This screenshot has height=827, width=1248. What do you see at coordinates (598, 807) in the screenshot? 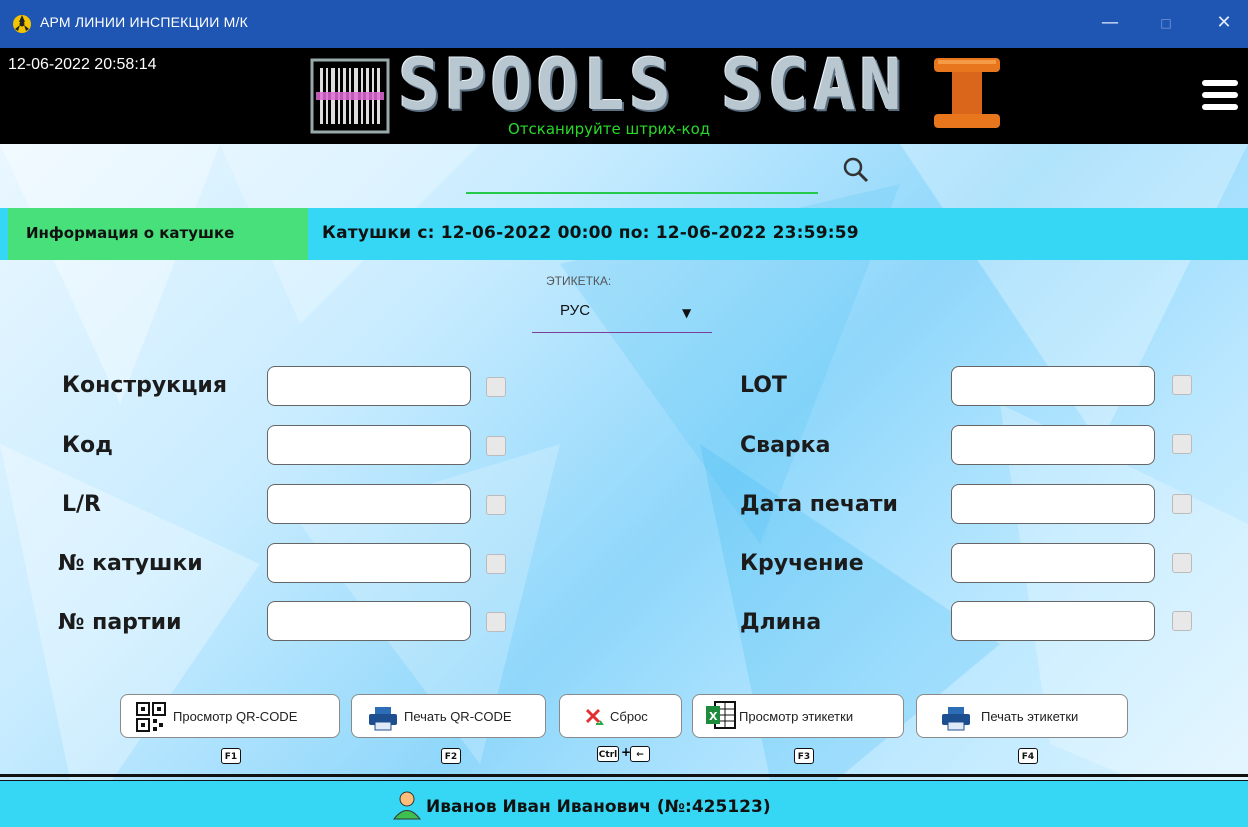
I see `current-user: Иванов Иван Иванович (№:425123)` at bounding box center [598, 807].